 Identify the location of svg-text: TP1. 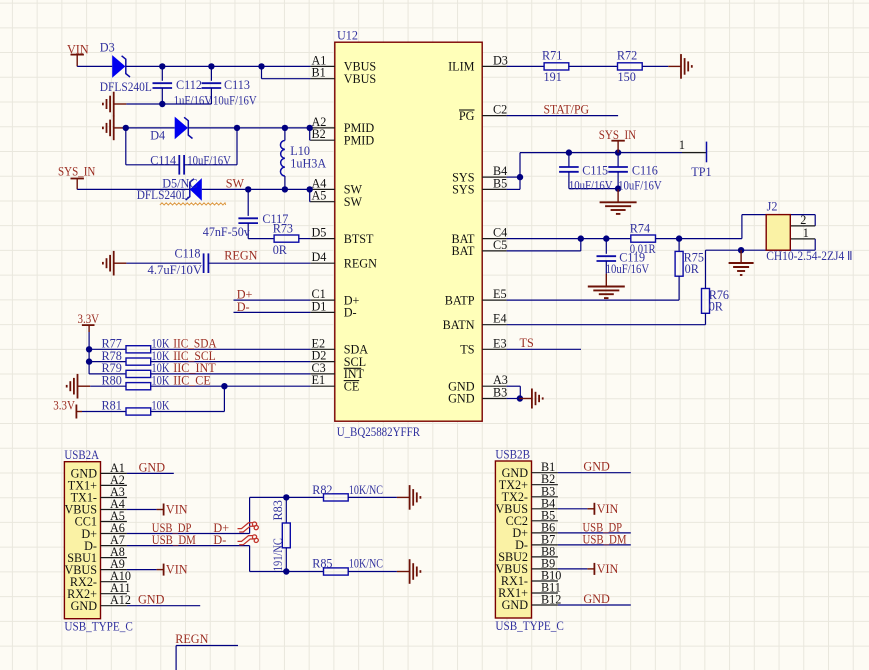
(701, 172).